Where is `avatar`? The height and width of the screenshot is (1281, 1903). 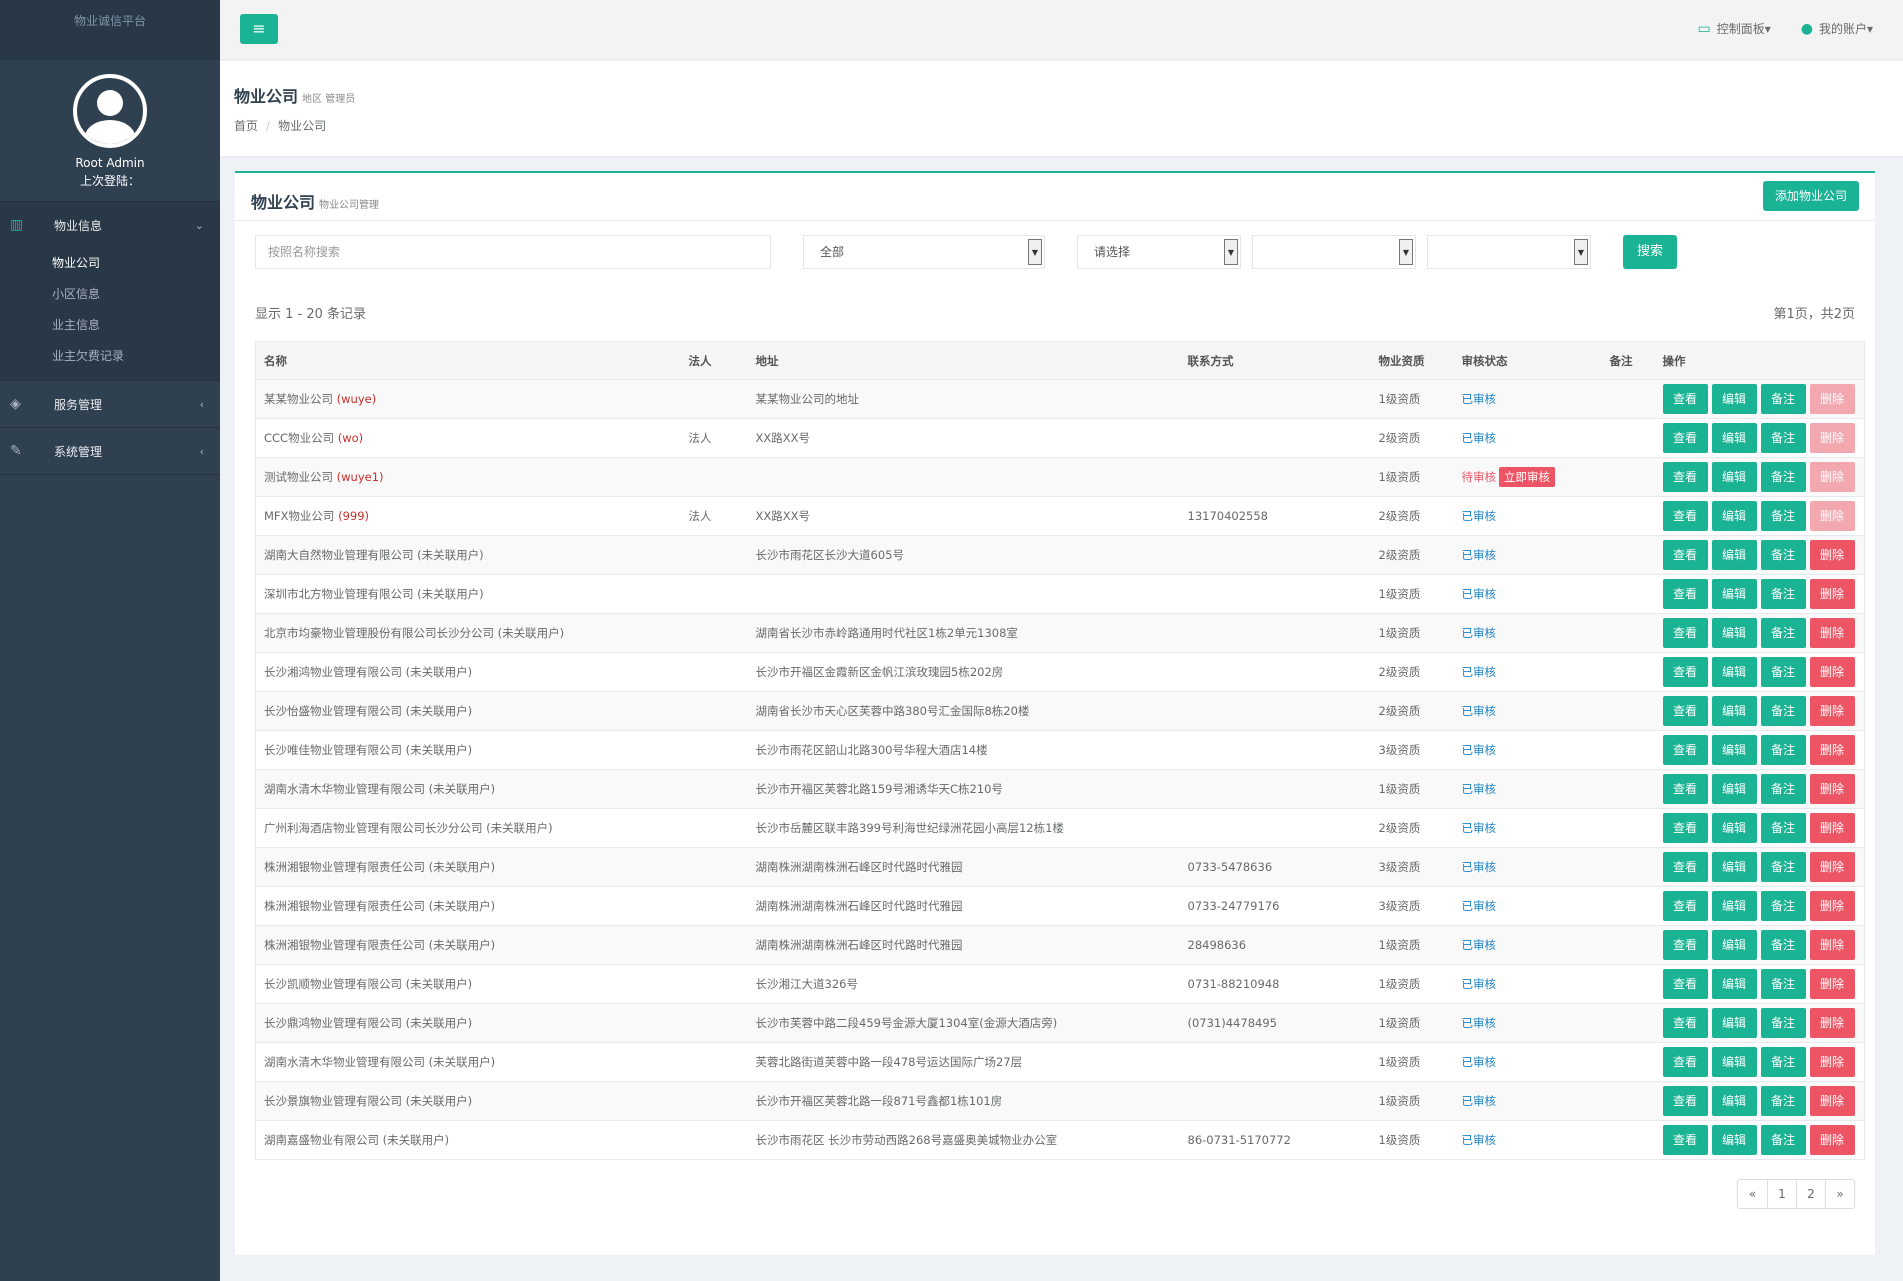
avatar is located at coordinates (110, 111).